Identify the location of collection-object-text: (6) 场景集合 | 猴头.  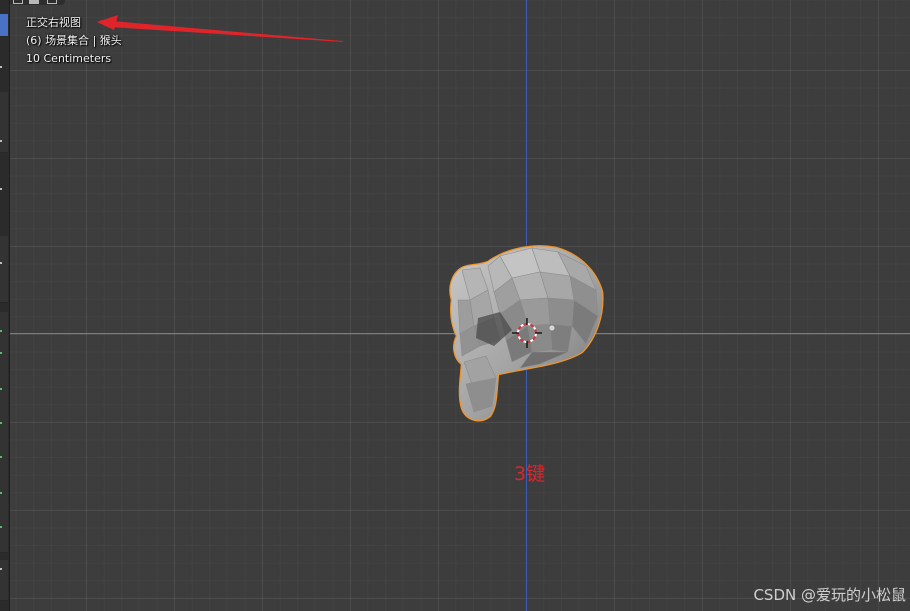
(74, 40).